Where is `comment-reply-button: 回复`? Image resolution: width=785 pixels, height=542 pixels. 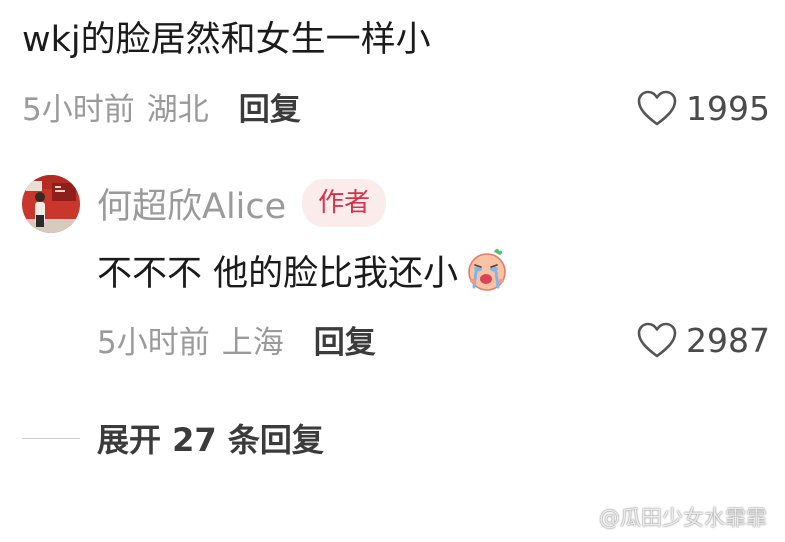
comment-reply-button: 回复 is located at coordinates (270, 110).